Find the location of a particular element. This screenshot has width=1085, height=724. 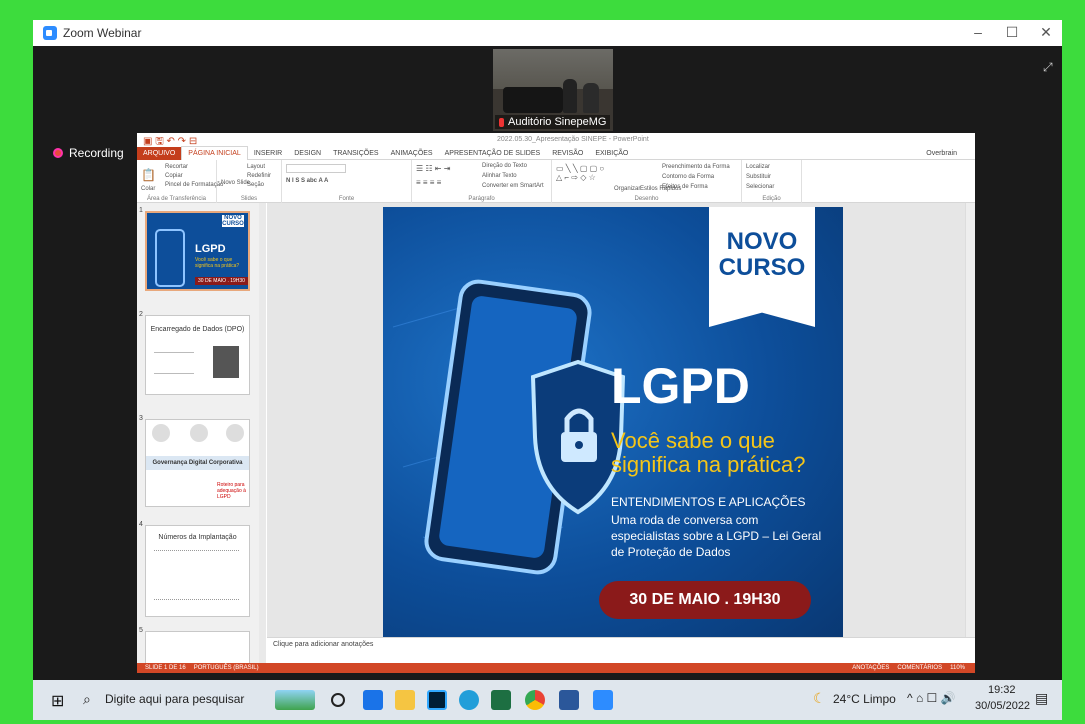

title-bar: Zoom Webinar – ☐ ✕ is located at coordinates (547, 33).